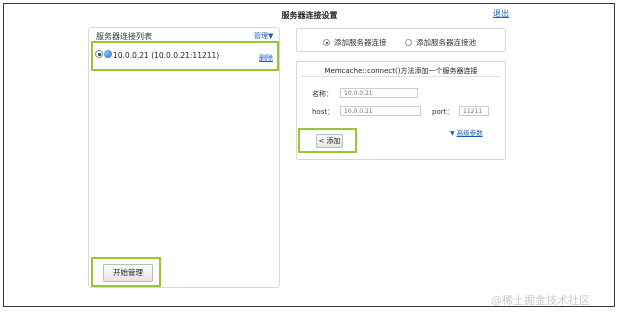  I want to click on server-list-item: 10.0.0.21 (10.0.0.21:11211) 删除, so click(185, 56).